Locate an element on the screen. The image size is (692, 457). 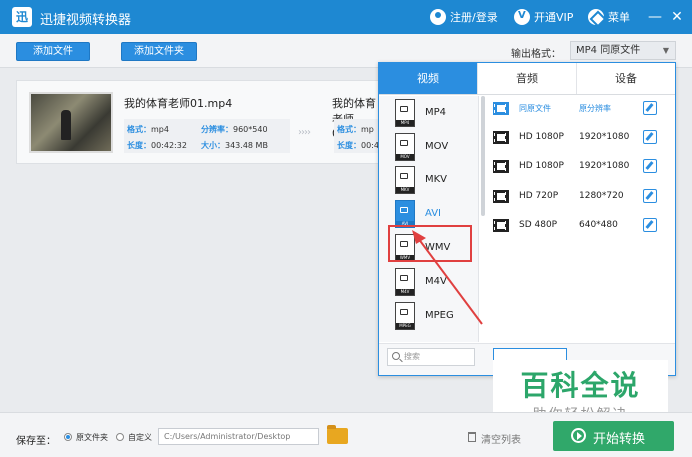
app-logo-icon: 迅 is located at coordinates (22, 17).